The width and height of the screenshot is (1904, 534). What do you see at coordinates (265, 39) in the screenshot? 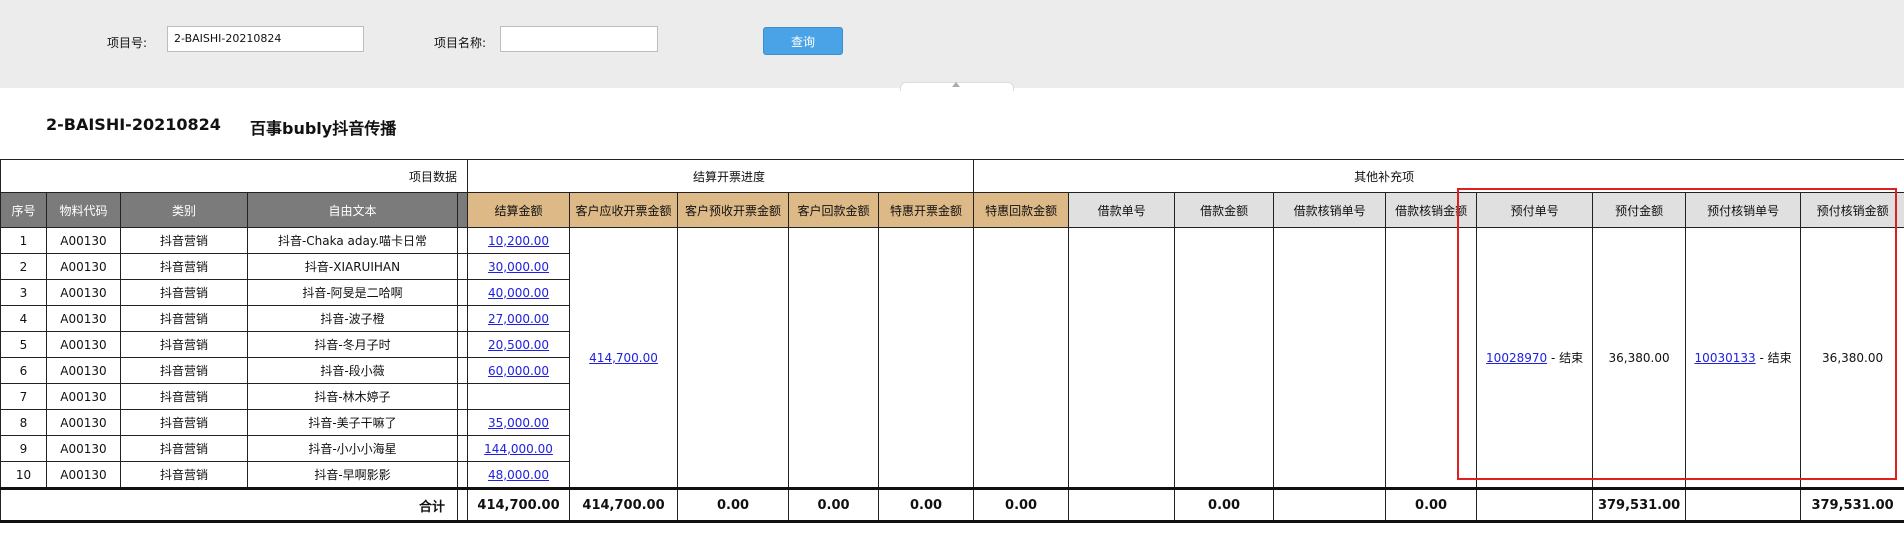
I see `project-no-input: 2-BAISHI-20210824` at bounding box center [265, 39].